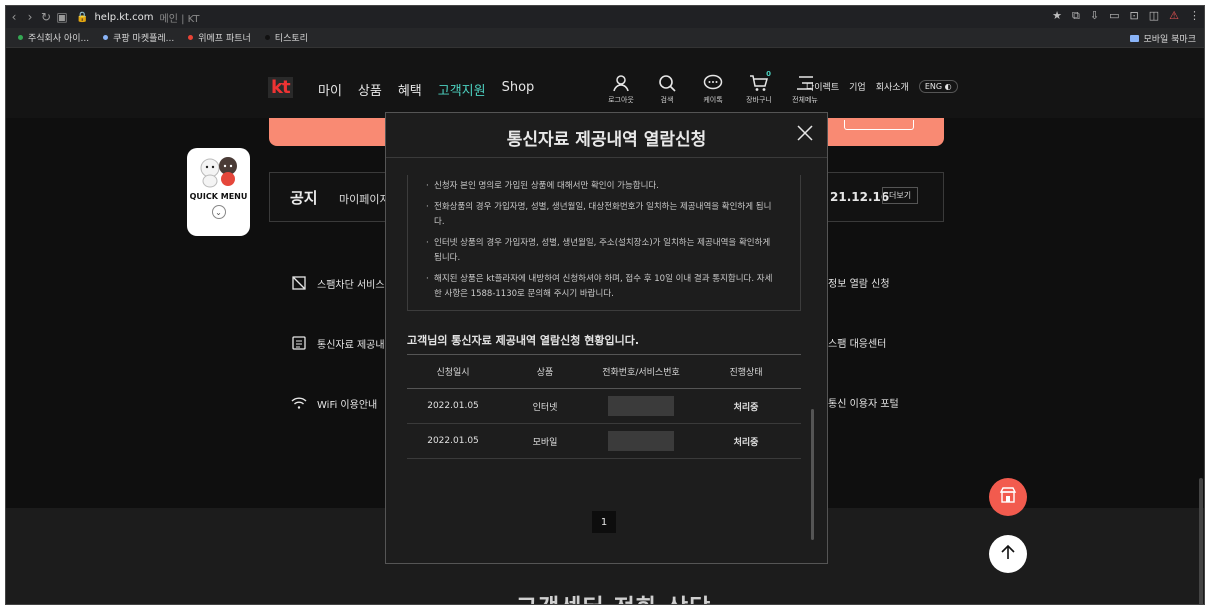 Image resolution: width=1210 pixels, height=610 pixels. Describe the element at coordinates (545, 373) in the screenshot. I see `column-header: 상품` at that location.